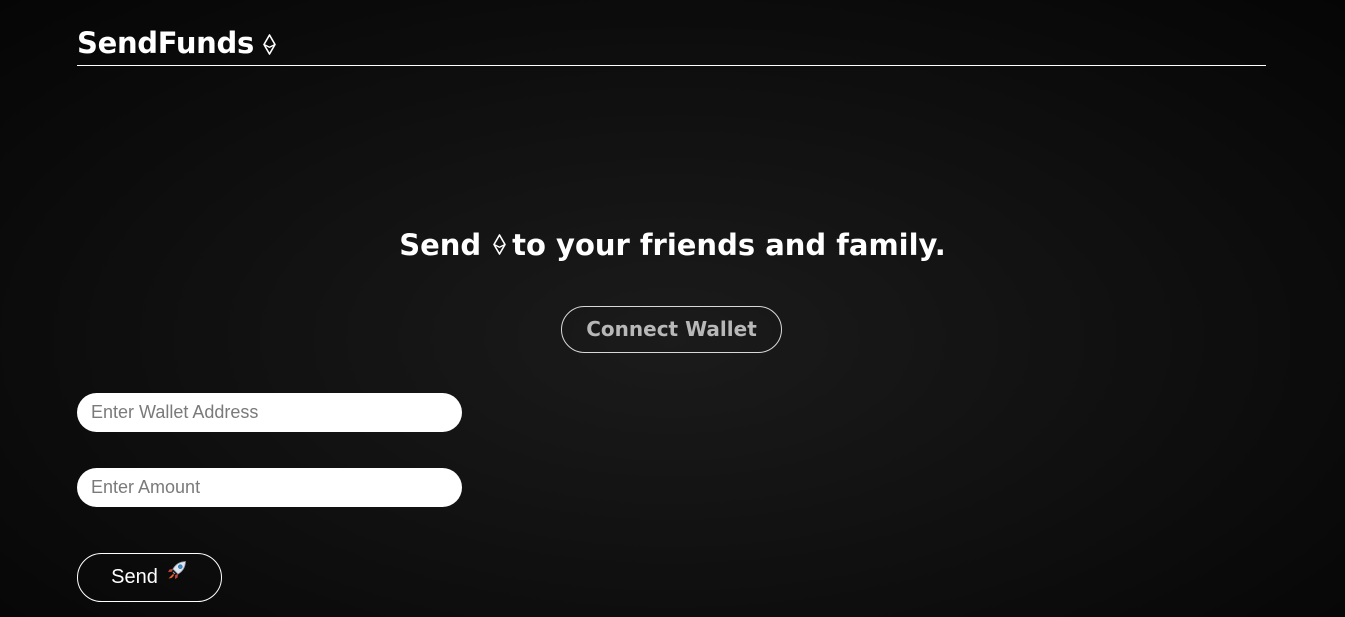 The image size is (1345, 617). I want to click on hero-text-start: Send, so click(440, 245).